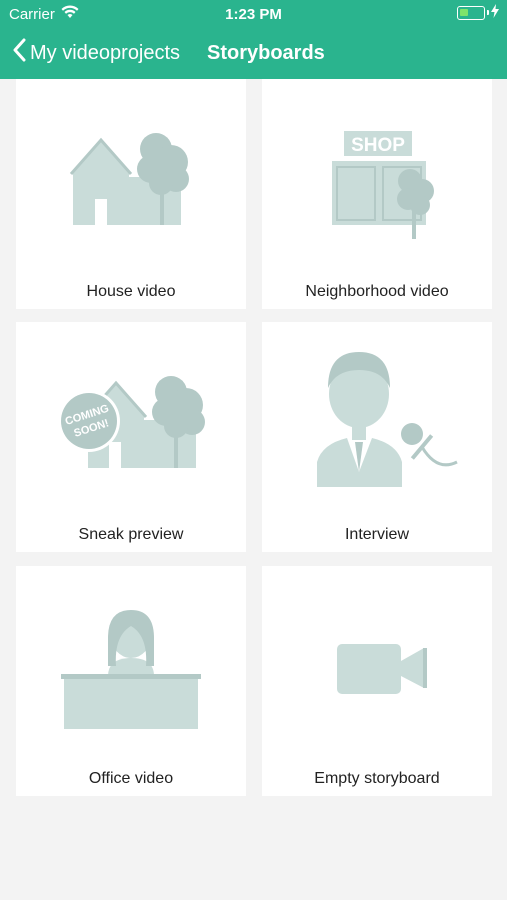 The height and width of the screenshot is (900, 507). I want to click on video-camera-icon, so click(382, 669).